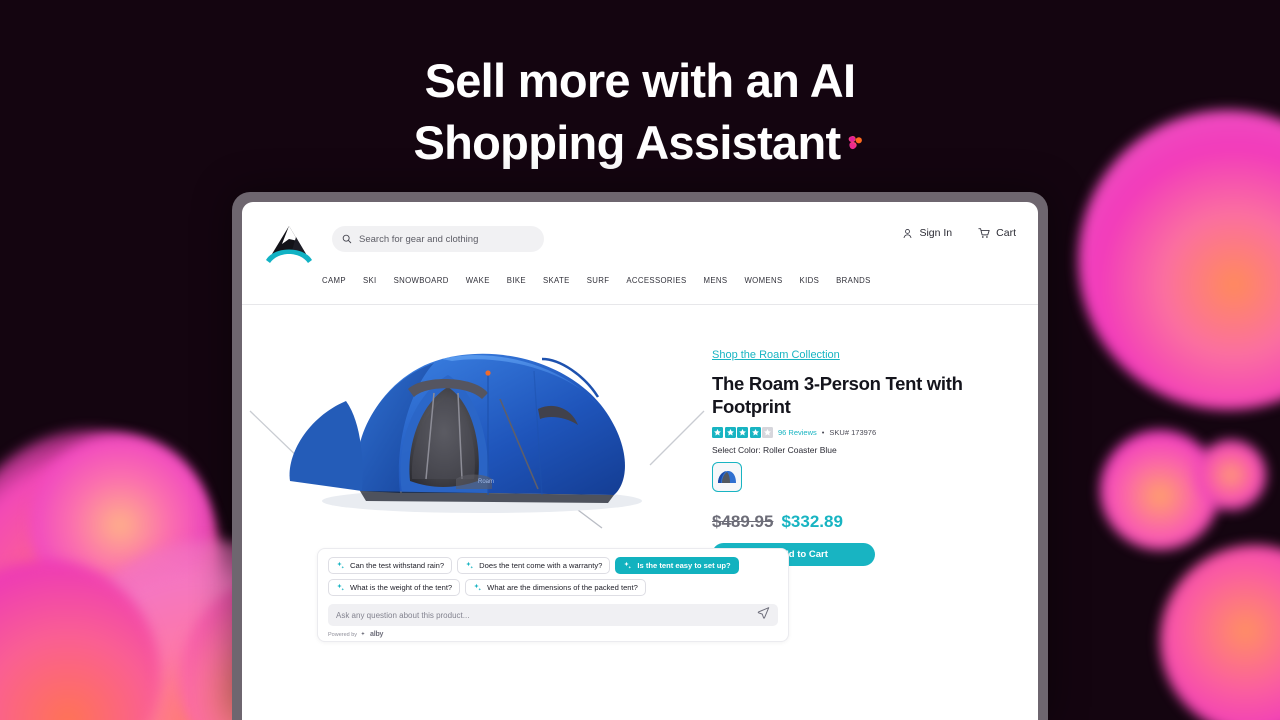 This screenshot has height=720, width=1280. I want to click on suggestion-chip-setup: Is the tent easy to set up?, so click(677, 565).